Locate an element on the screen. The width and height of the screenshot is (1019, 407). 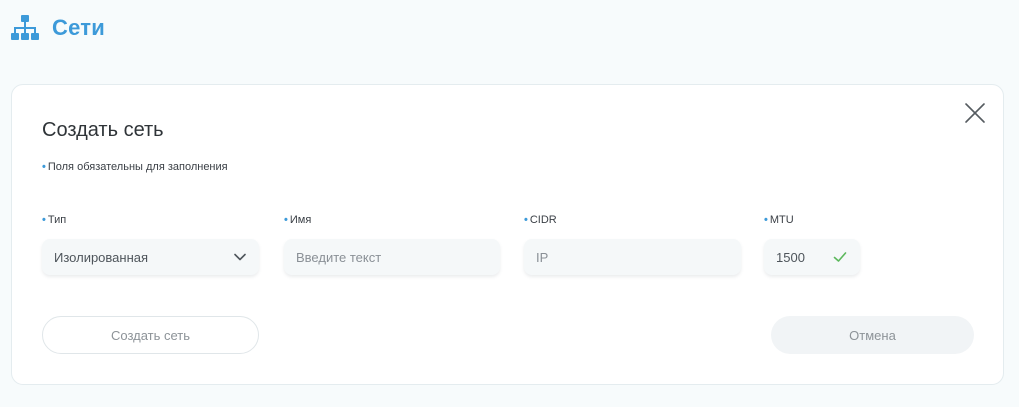
type-field: • Тип Изолированная is located at coordinates (150, 244).